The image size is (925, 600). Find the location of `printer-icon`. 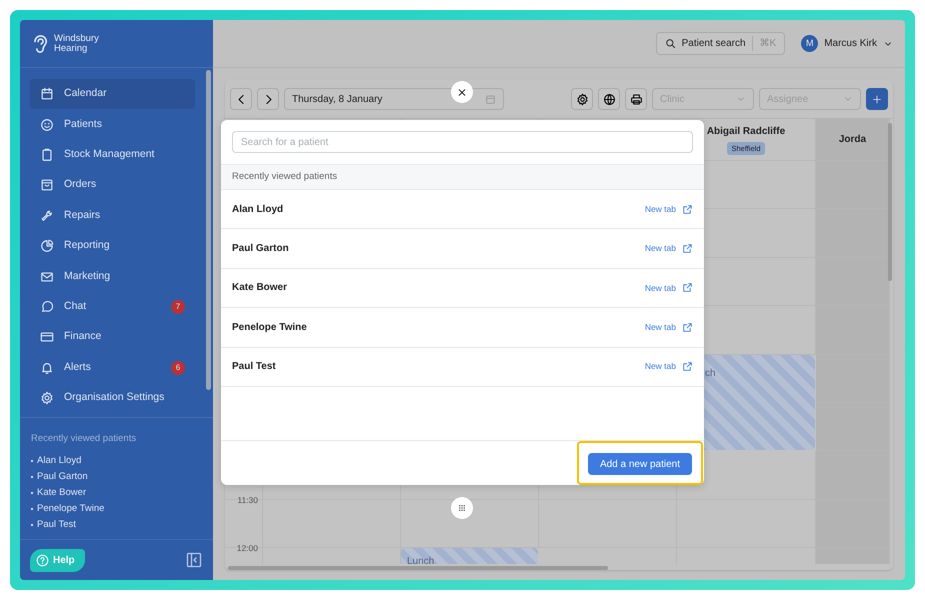

printer-icon is located at coordinates (636, 99).